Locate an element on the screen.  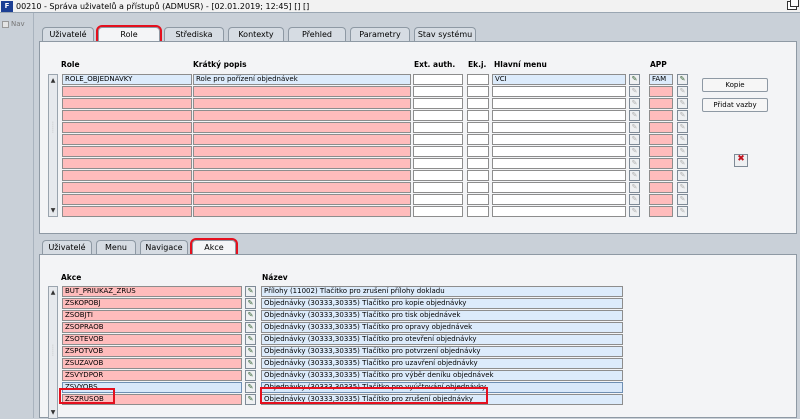
pridat-vazby-button: Přidat vazby is located at coordinates (735, 105).